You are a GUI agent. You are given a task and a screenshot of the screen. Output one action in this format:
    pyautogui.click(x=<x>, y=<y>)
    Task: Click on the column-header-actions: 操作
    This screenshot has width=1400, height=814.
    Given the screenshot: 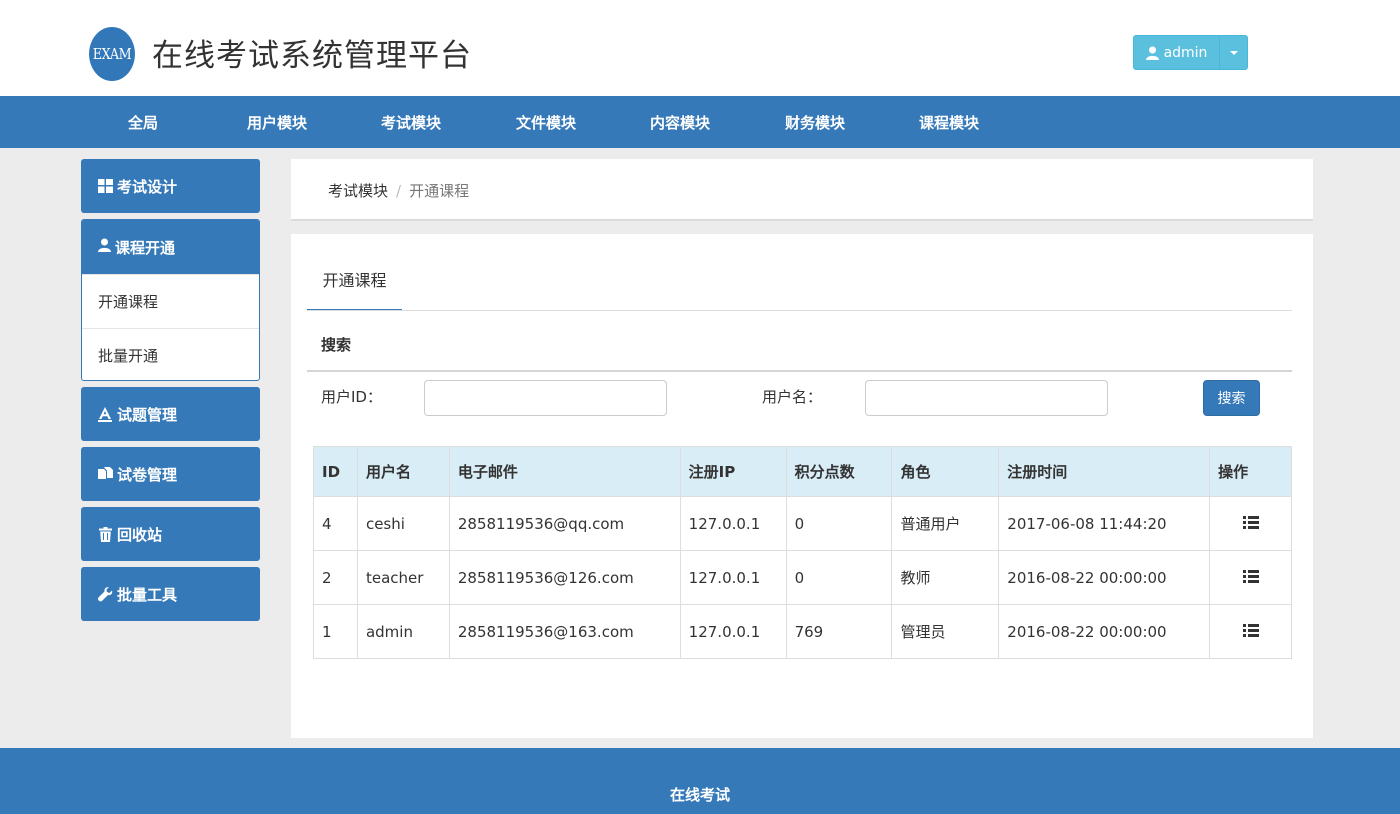 What is the action you would take?
    pyautogui.click(x=1250, y=471)
    